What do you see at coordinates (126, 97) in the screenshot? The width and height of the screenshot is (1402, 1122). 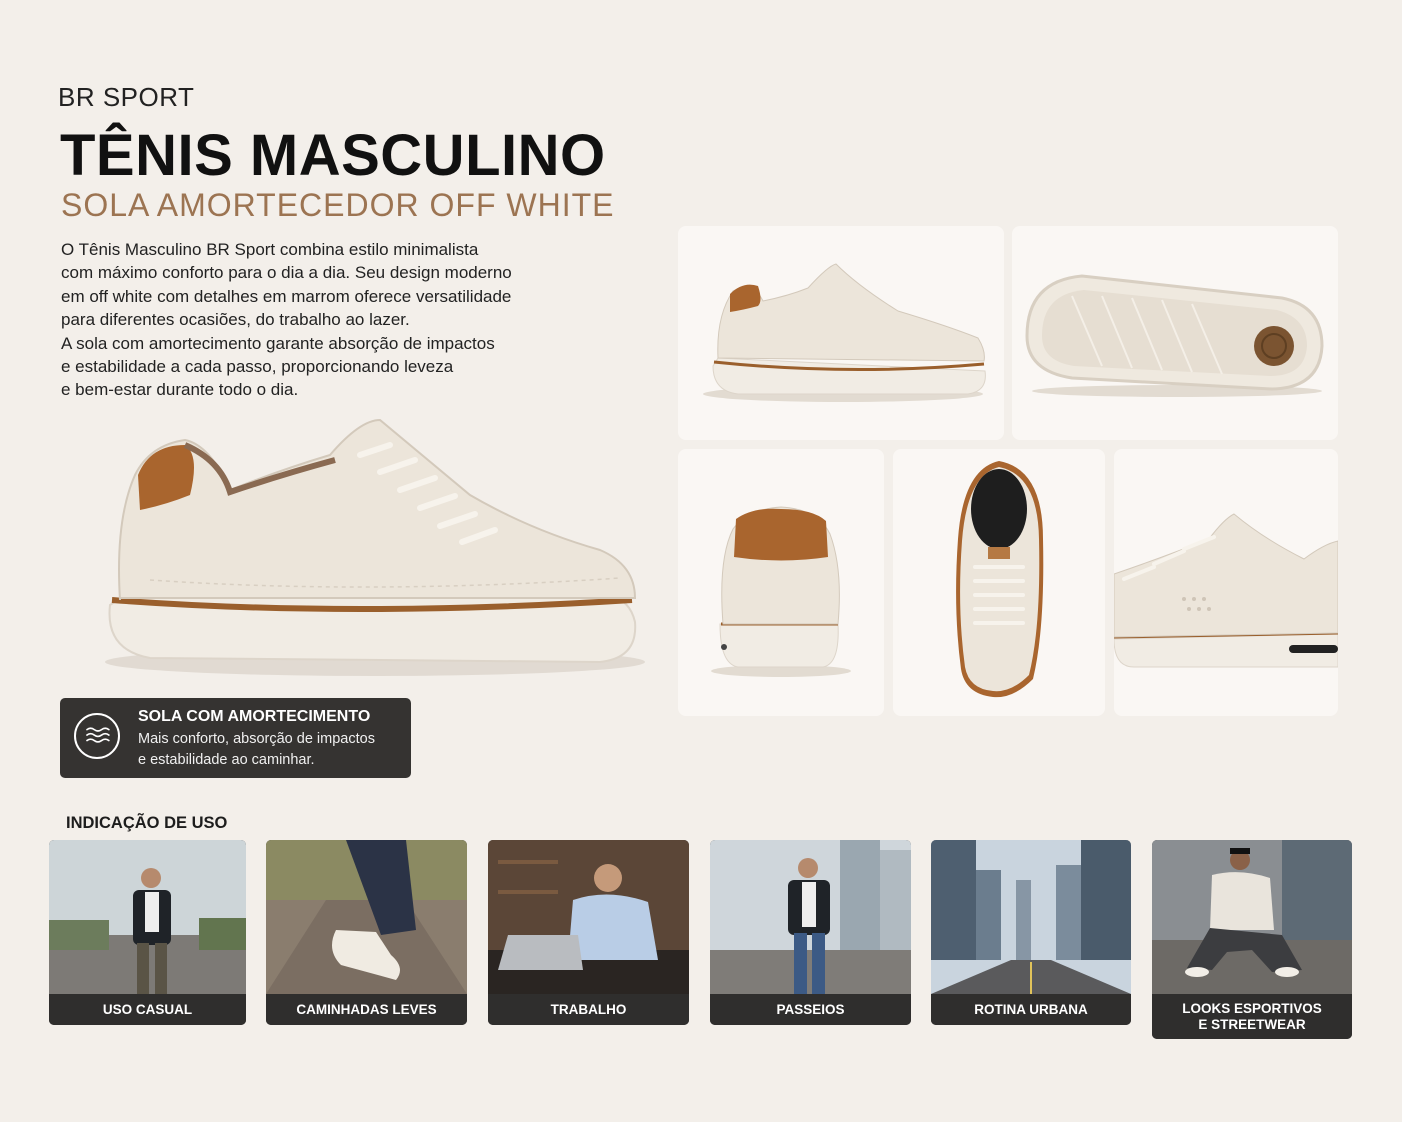 I see `brand-name: BR SPORT` at bounding box center [126, 97].